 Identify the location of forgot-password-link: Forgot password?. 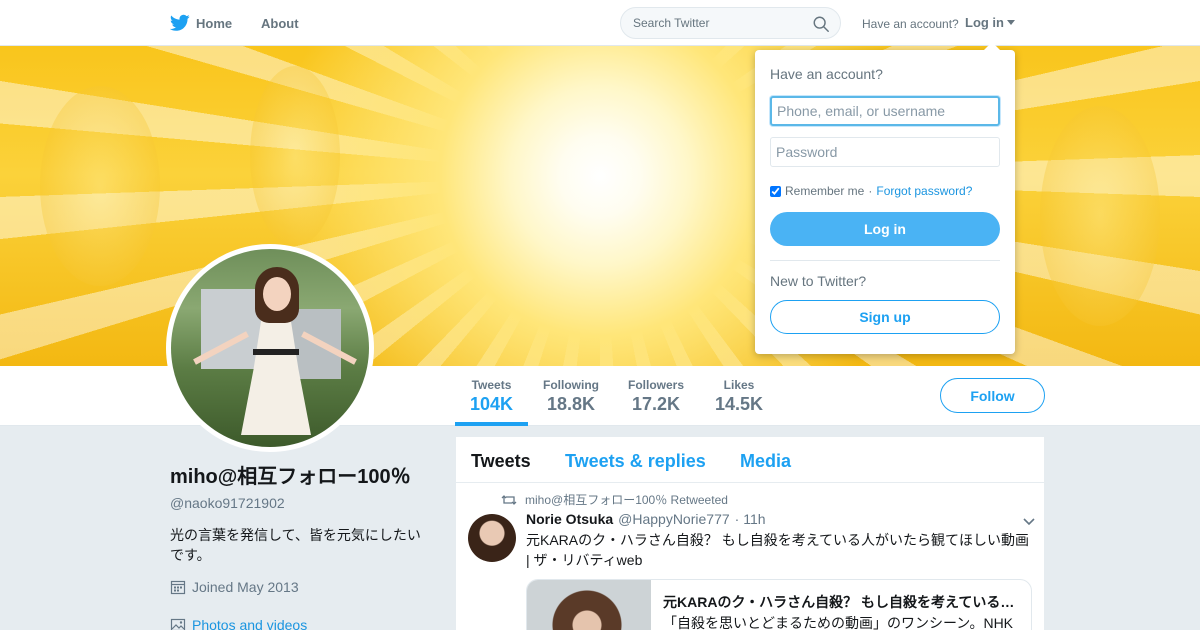
(924, 191).